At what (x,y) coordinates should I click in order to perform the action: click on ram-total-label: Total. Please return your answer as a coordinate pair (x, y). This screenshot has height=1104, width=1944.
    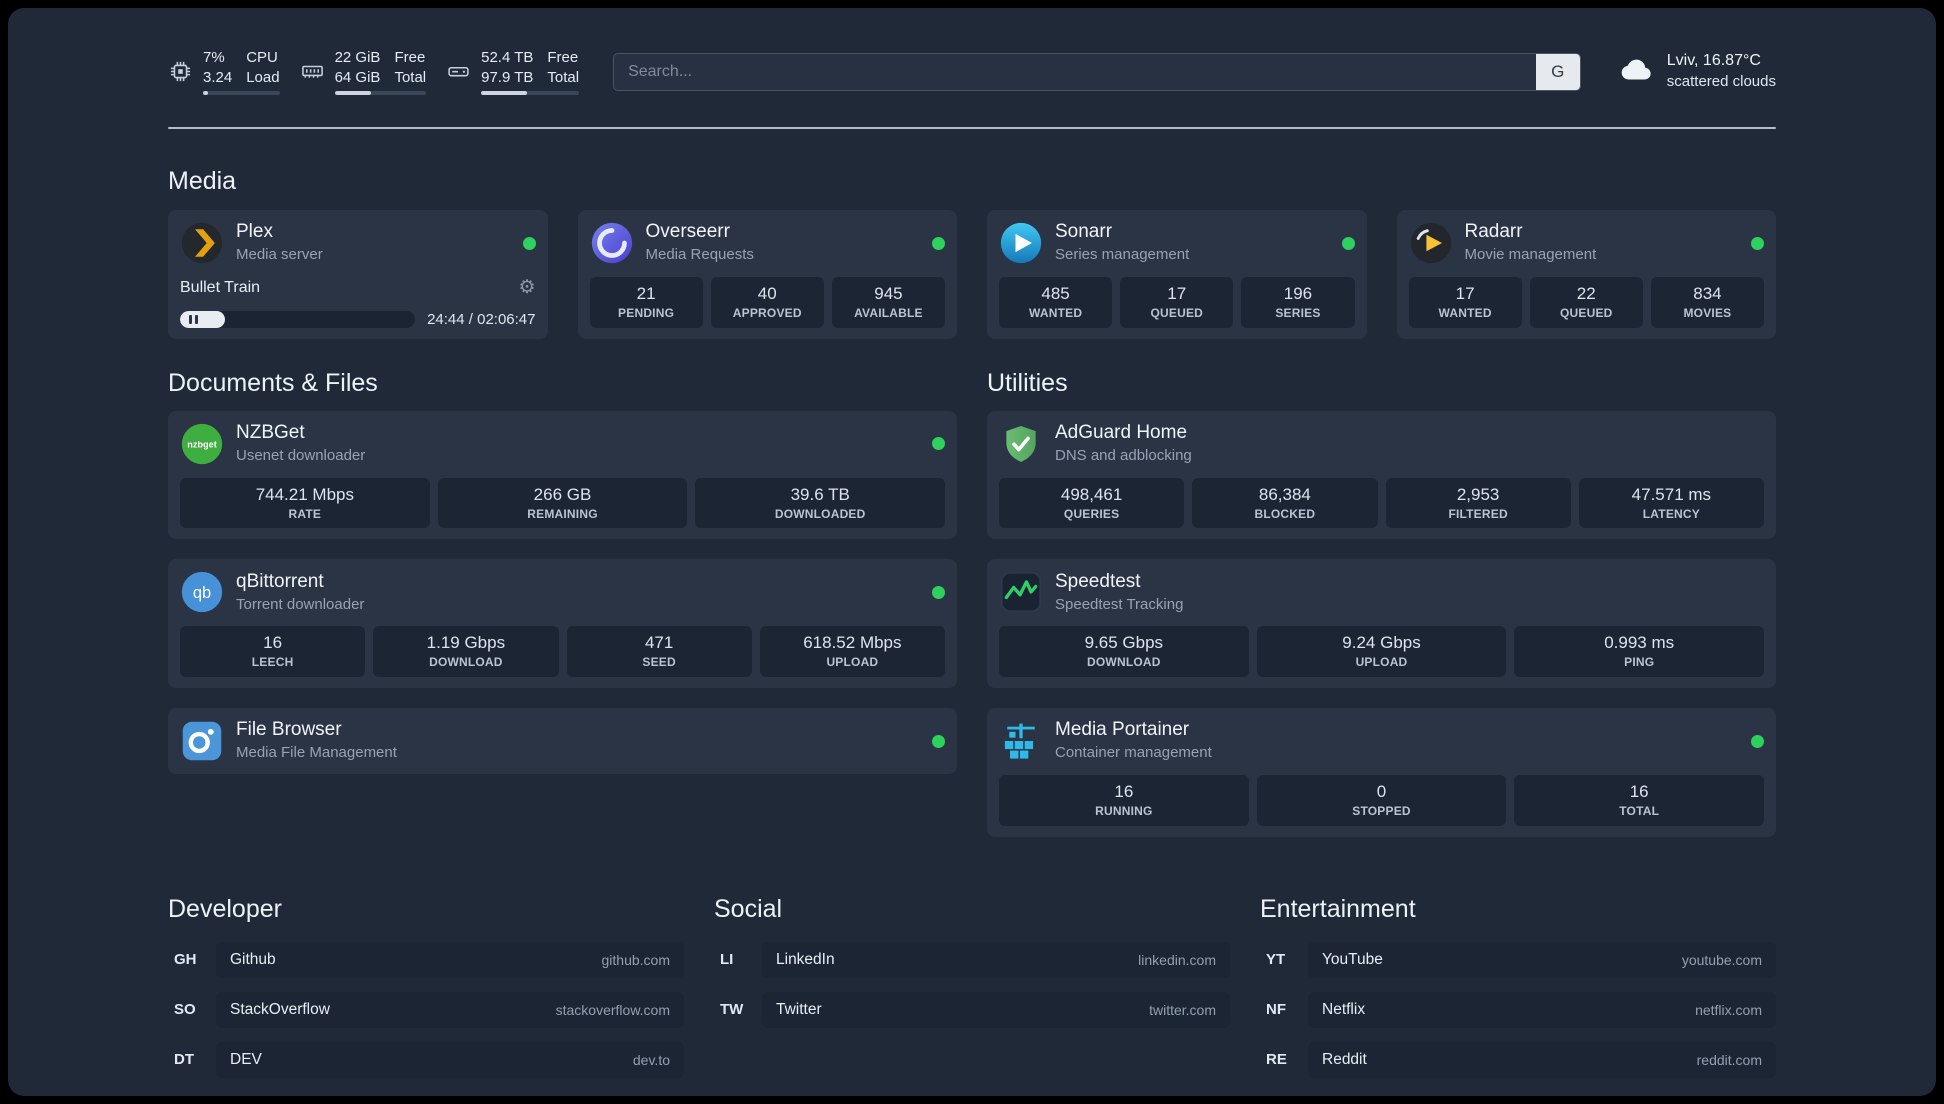
    Looking at the image, I should click on (410, 77).